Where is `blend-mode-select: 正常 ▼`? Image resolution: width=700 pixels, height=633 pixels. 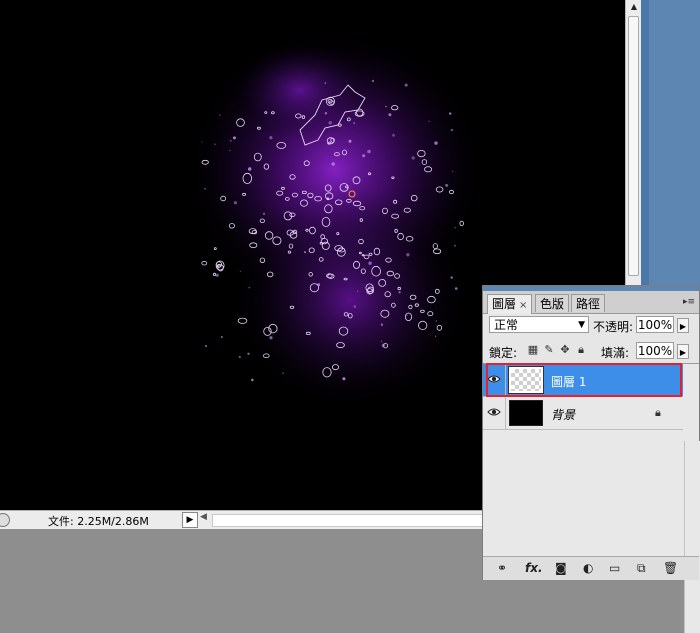 blend-mode-select: 正常 ▼ is located at coordinates (539, 324).